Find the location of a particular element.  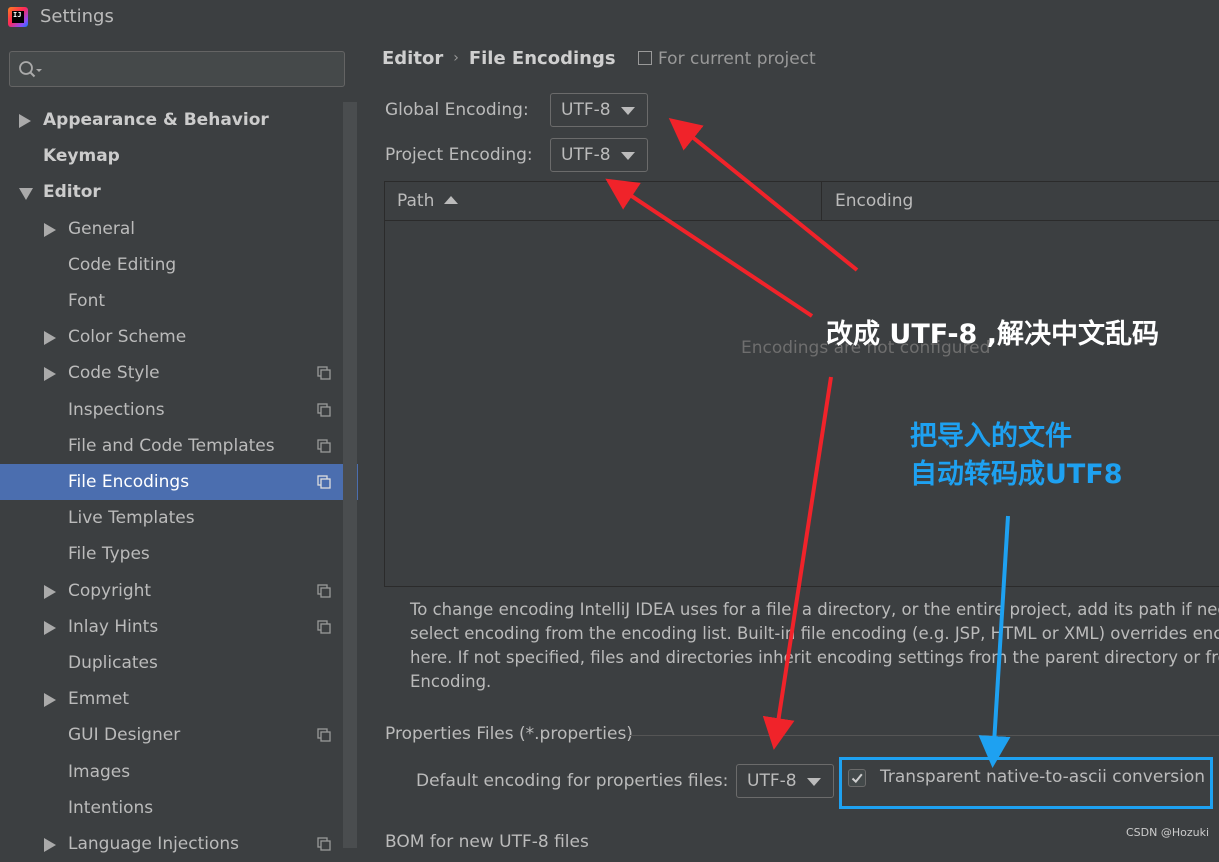

sidebar-item-code-style: Code Style is located at coordinates (179, 373).